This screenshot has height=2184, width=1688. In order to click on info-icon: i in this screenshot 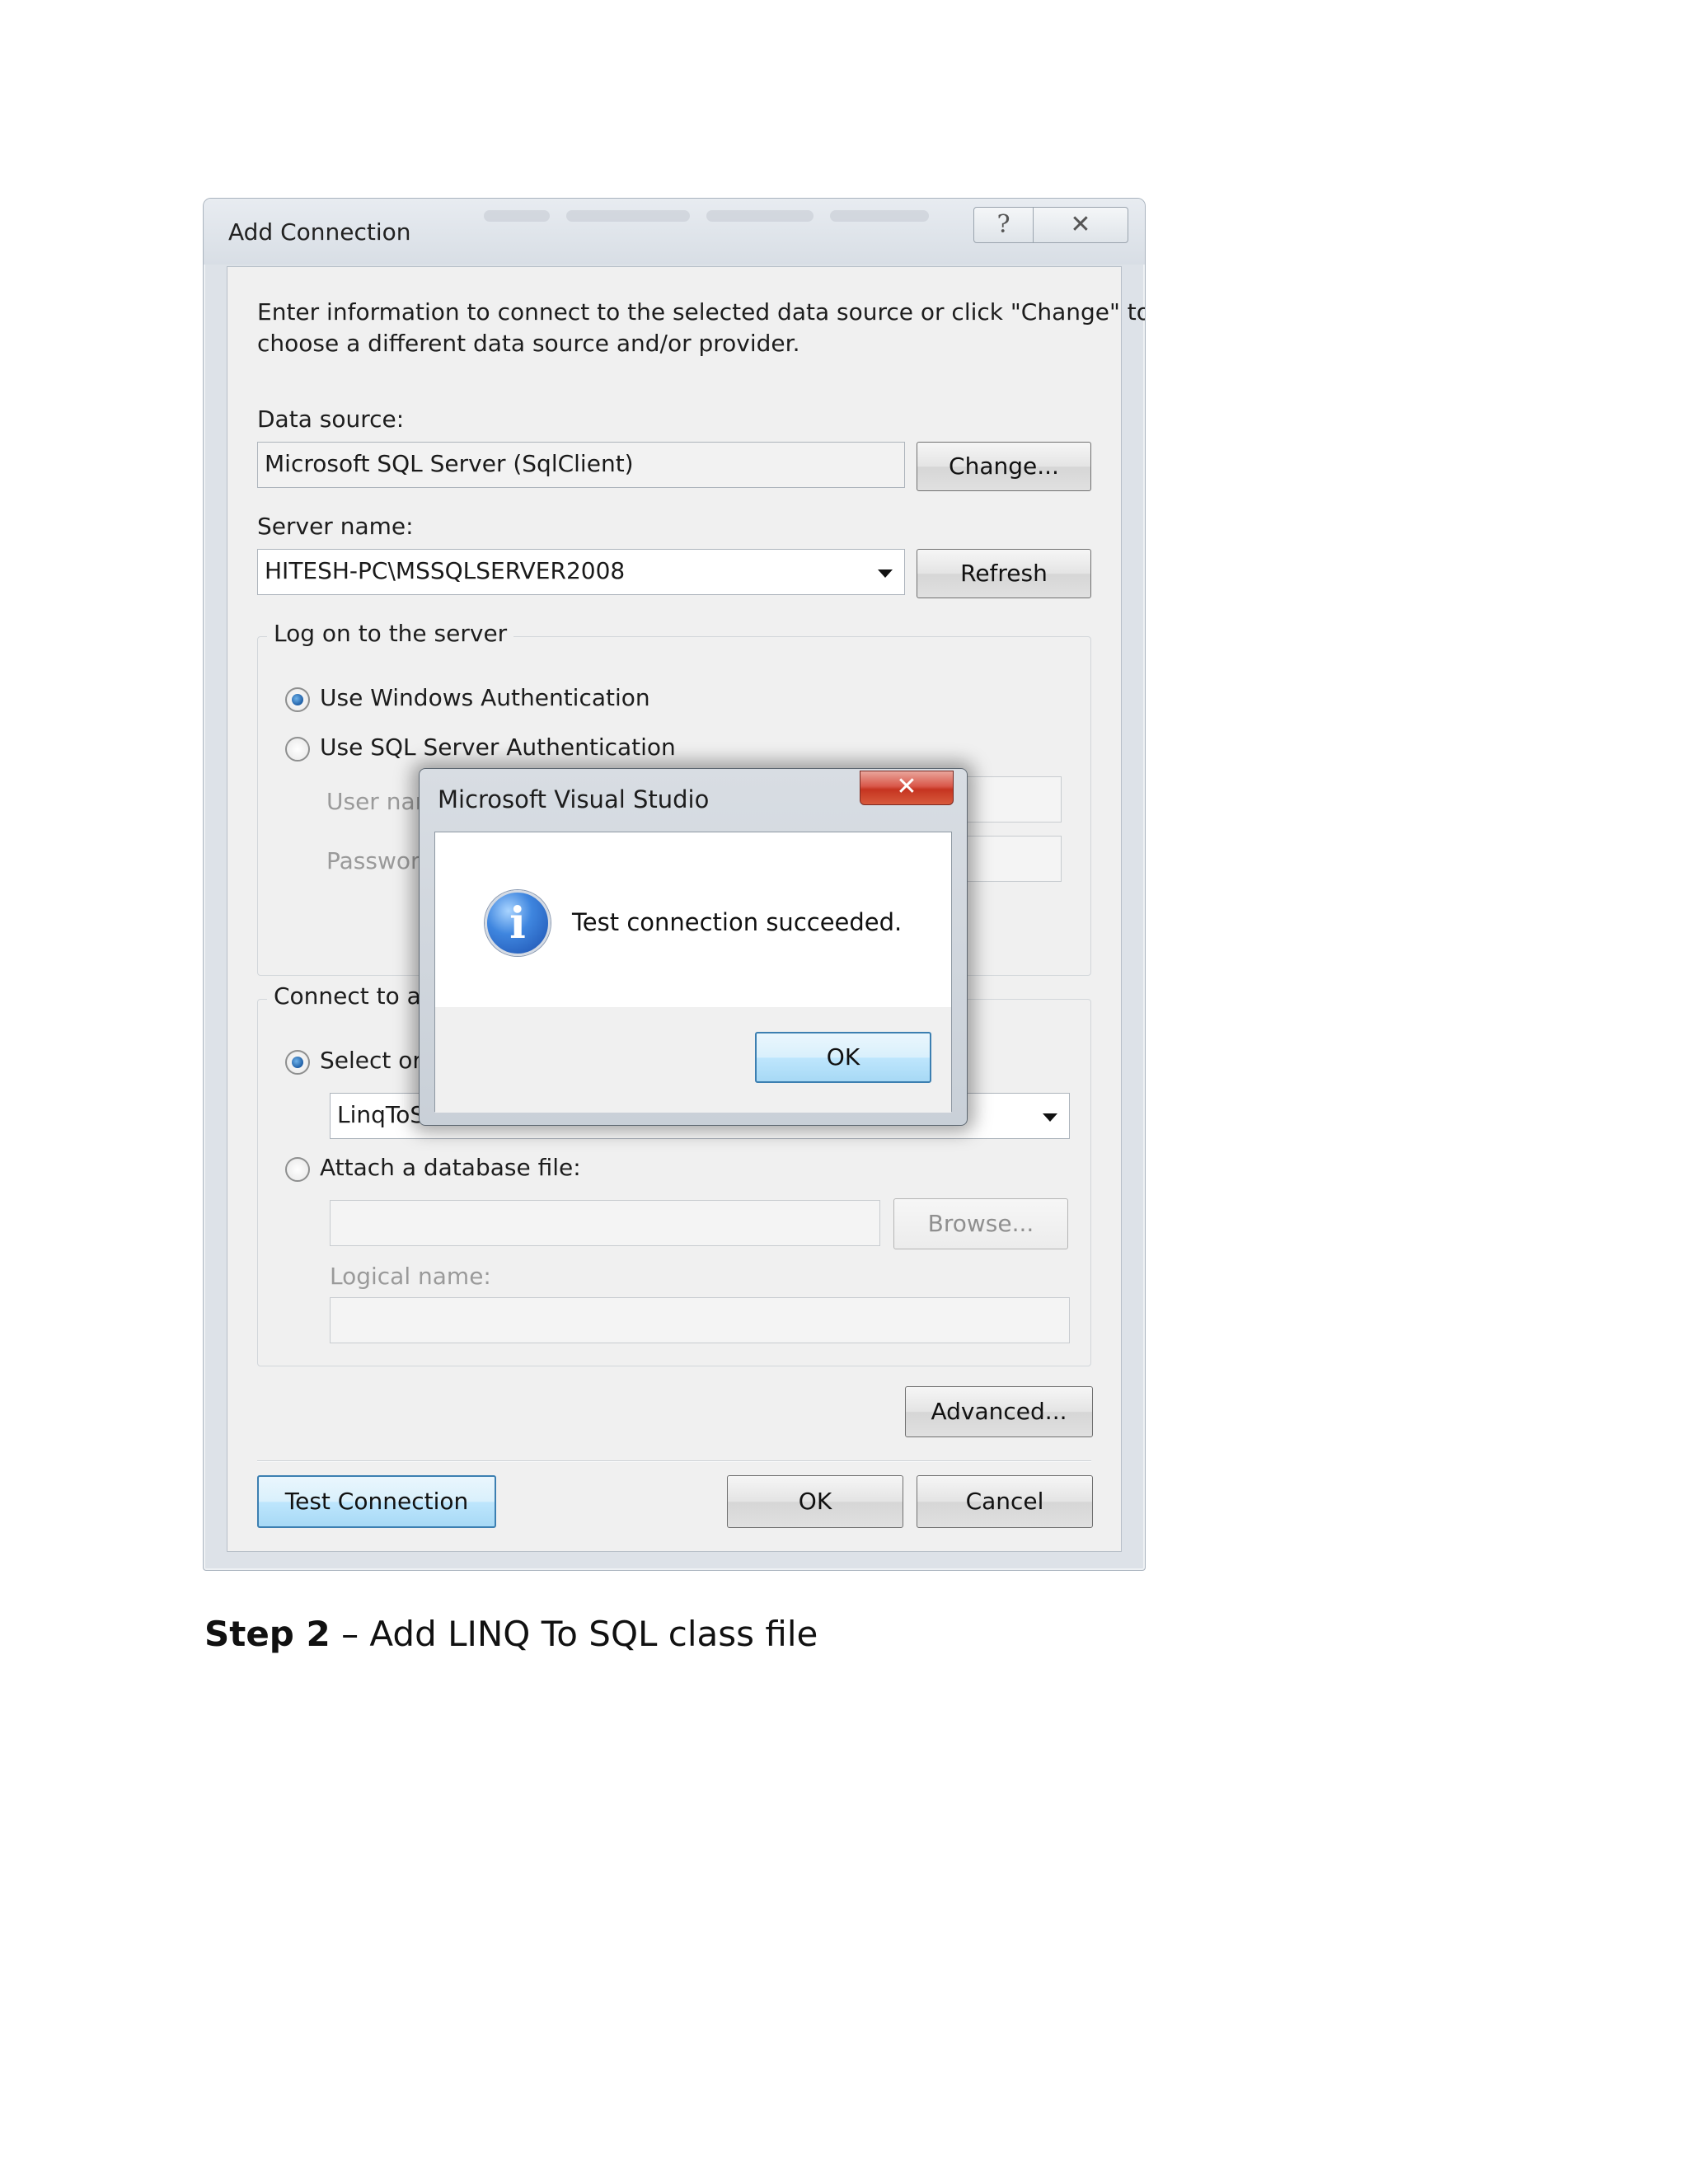, I will do `click(518, 923)`.